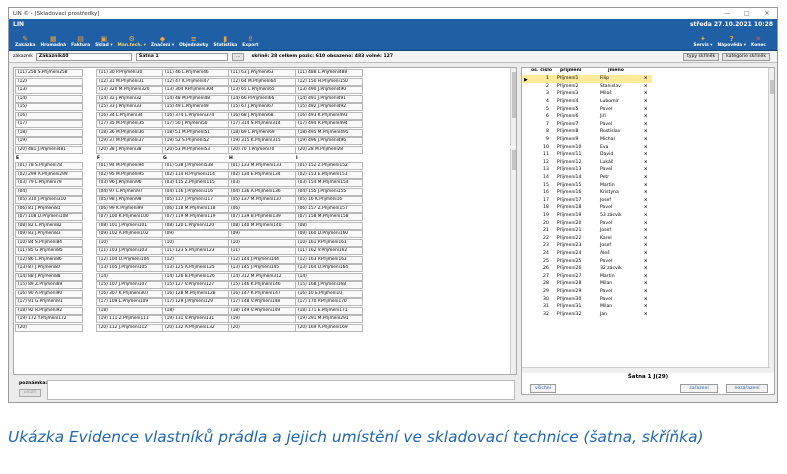 The width and height of the screenshot is (787, 474). Describe the element at coordinates (262, 115) in the screenshot. I see `locker-slot: (16) 68 J.Příjmení68` at that location.